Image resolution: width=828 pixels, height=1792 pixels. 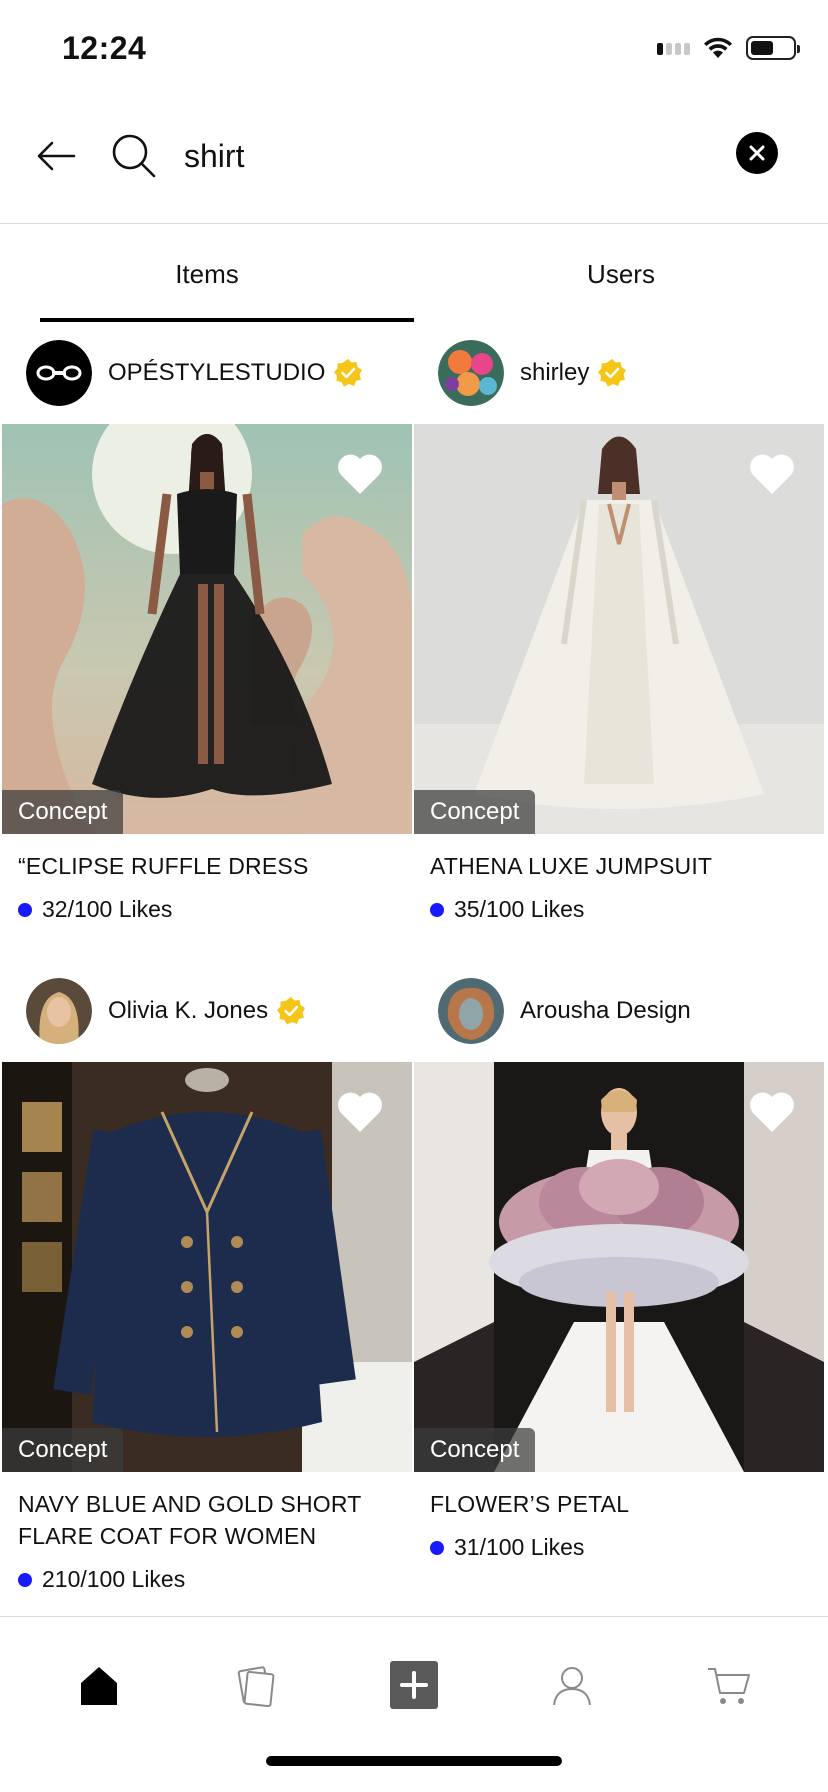 I want to click on item-likes: 35/100 Likes, so click(x=620, y=902).